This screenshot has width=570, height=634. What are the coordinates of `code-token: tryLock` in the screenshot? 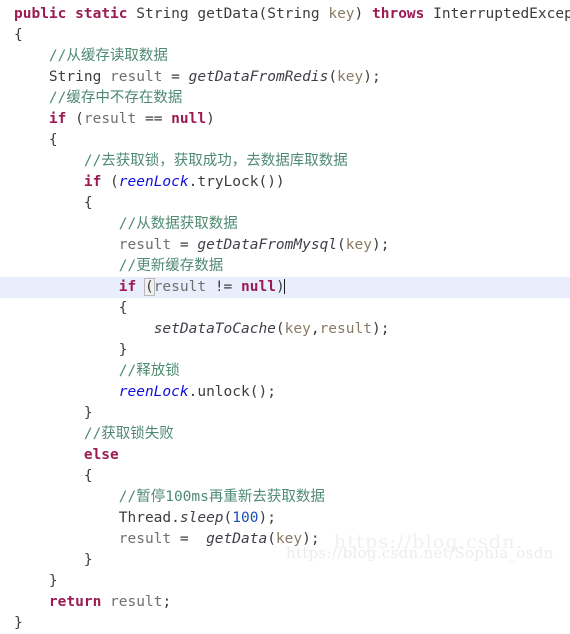 It's located at (228, 182).